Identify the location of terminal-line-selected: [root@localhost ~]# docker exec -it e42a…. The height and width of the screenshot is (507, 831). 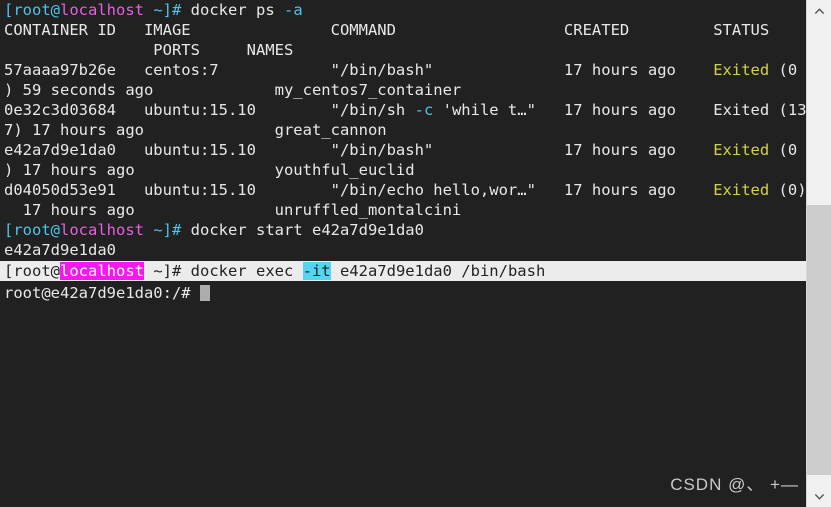
(403, 271).